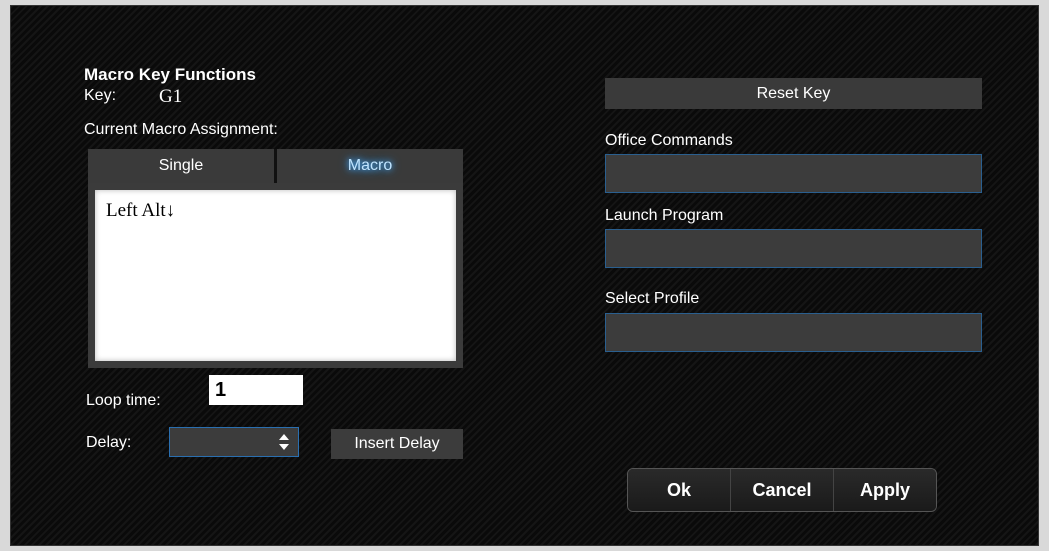 This screenshot has width=1049, height=551. I want to click on insert-delay-button: Insert Delay, so click(397, 444).